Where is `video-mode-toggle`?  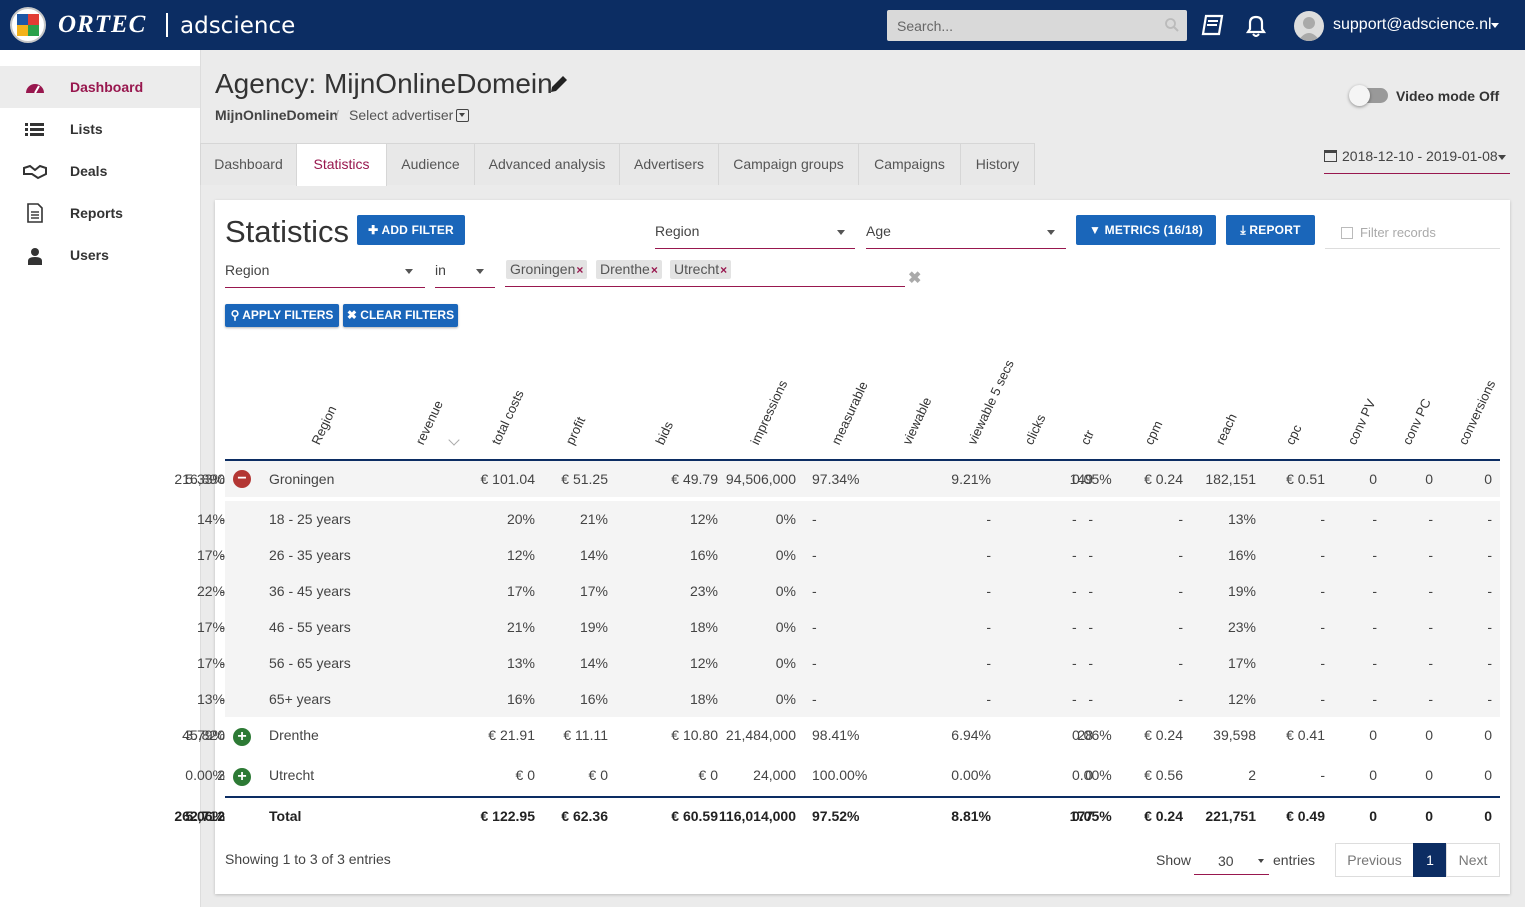
video-mode-toggle is located at coordinates (1368, 95).